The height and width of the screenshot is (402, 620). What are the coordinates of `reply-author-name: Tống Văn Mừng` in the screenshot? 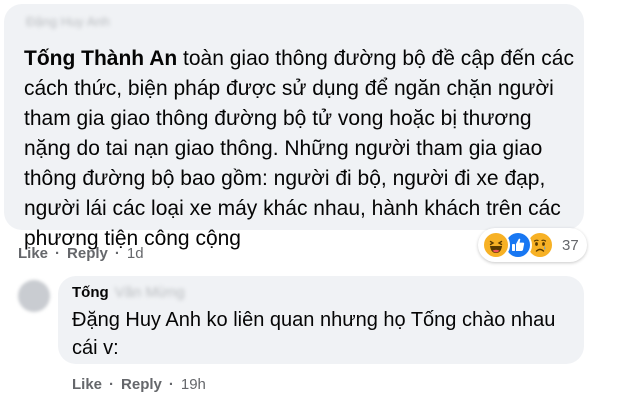 It's located at (128, 292).